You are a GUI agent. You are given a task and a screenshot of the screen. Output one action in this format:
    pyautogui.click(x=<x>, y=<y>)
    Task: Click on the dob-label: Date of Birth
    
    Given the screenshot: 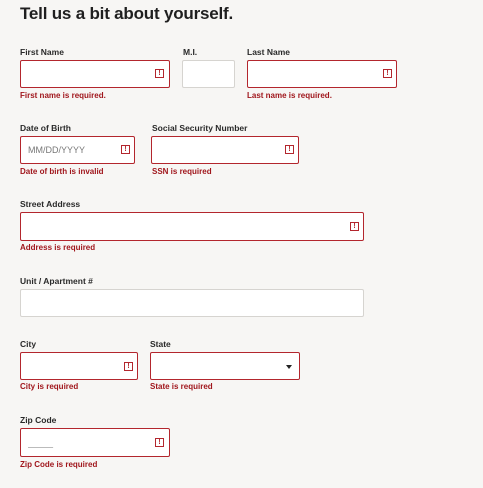 What is the action you would take?
    pyautogui.click(x=45, y=128)
    